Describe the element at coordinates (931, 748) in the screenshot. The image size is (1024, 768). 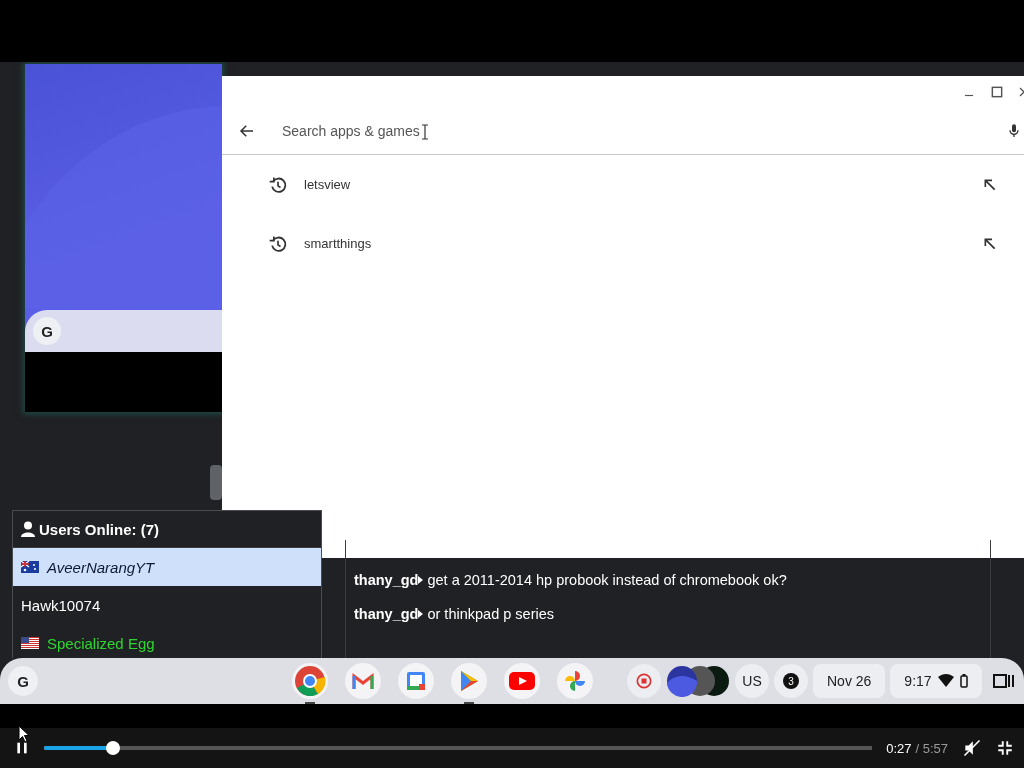
I see `duration: / 5:57` at that location.